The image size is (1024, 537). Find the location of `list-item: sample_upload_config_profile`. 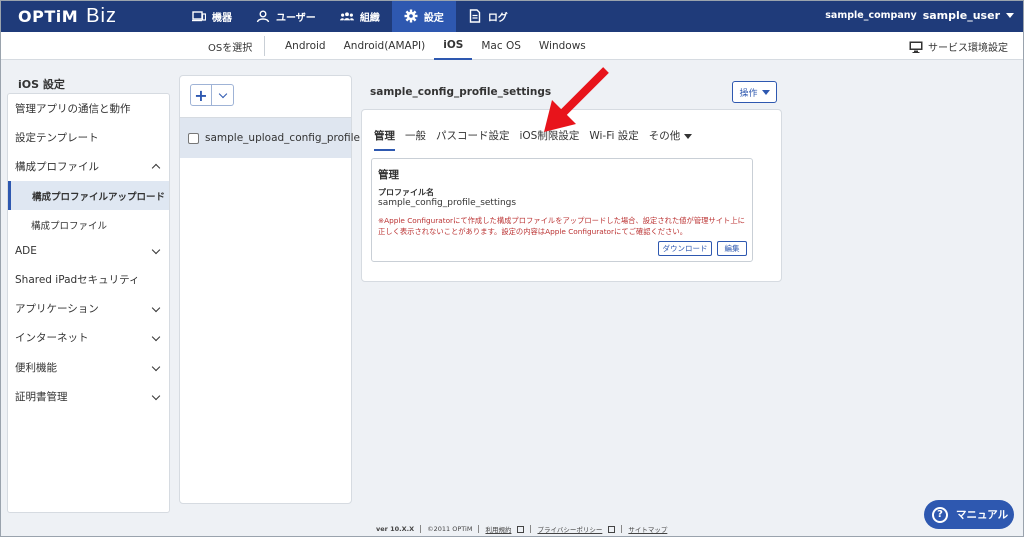

list-item: sample_upload_config_profile is located at coordinates (270, 138).